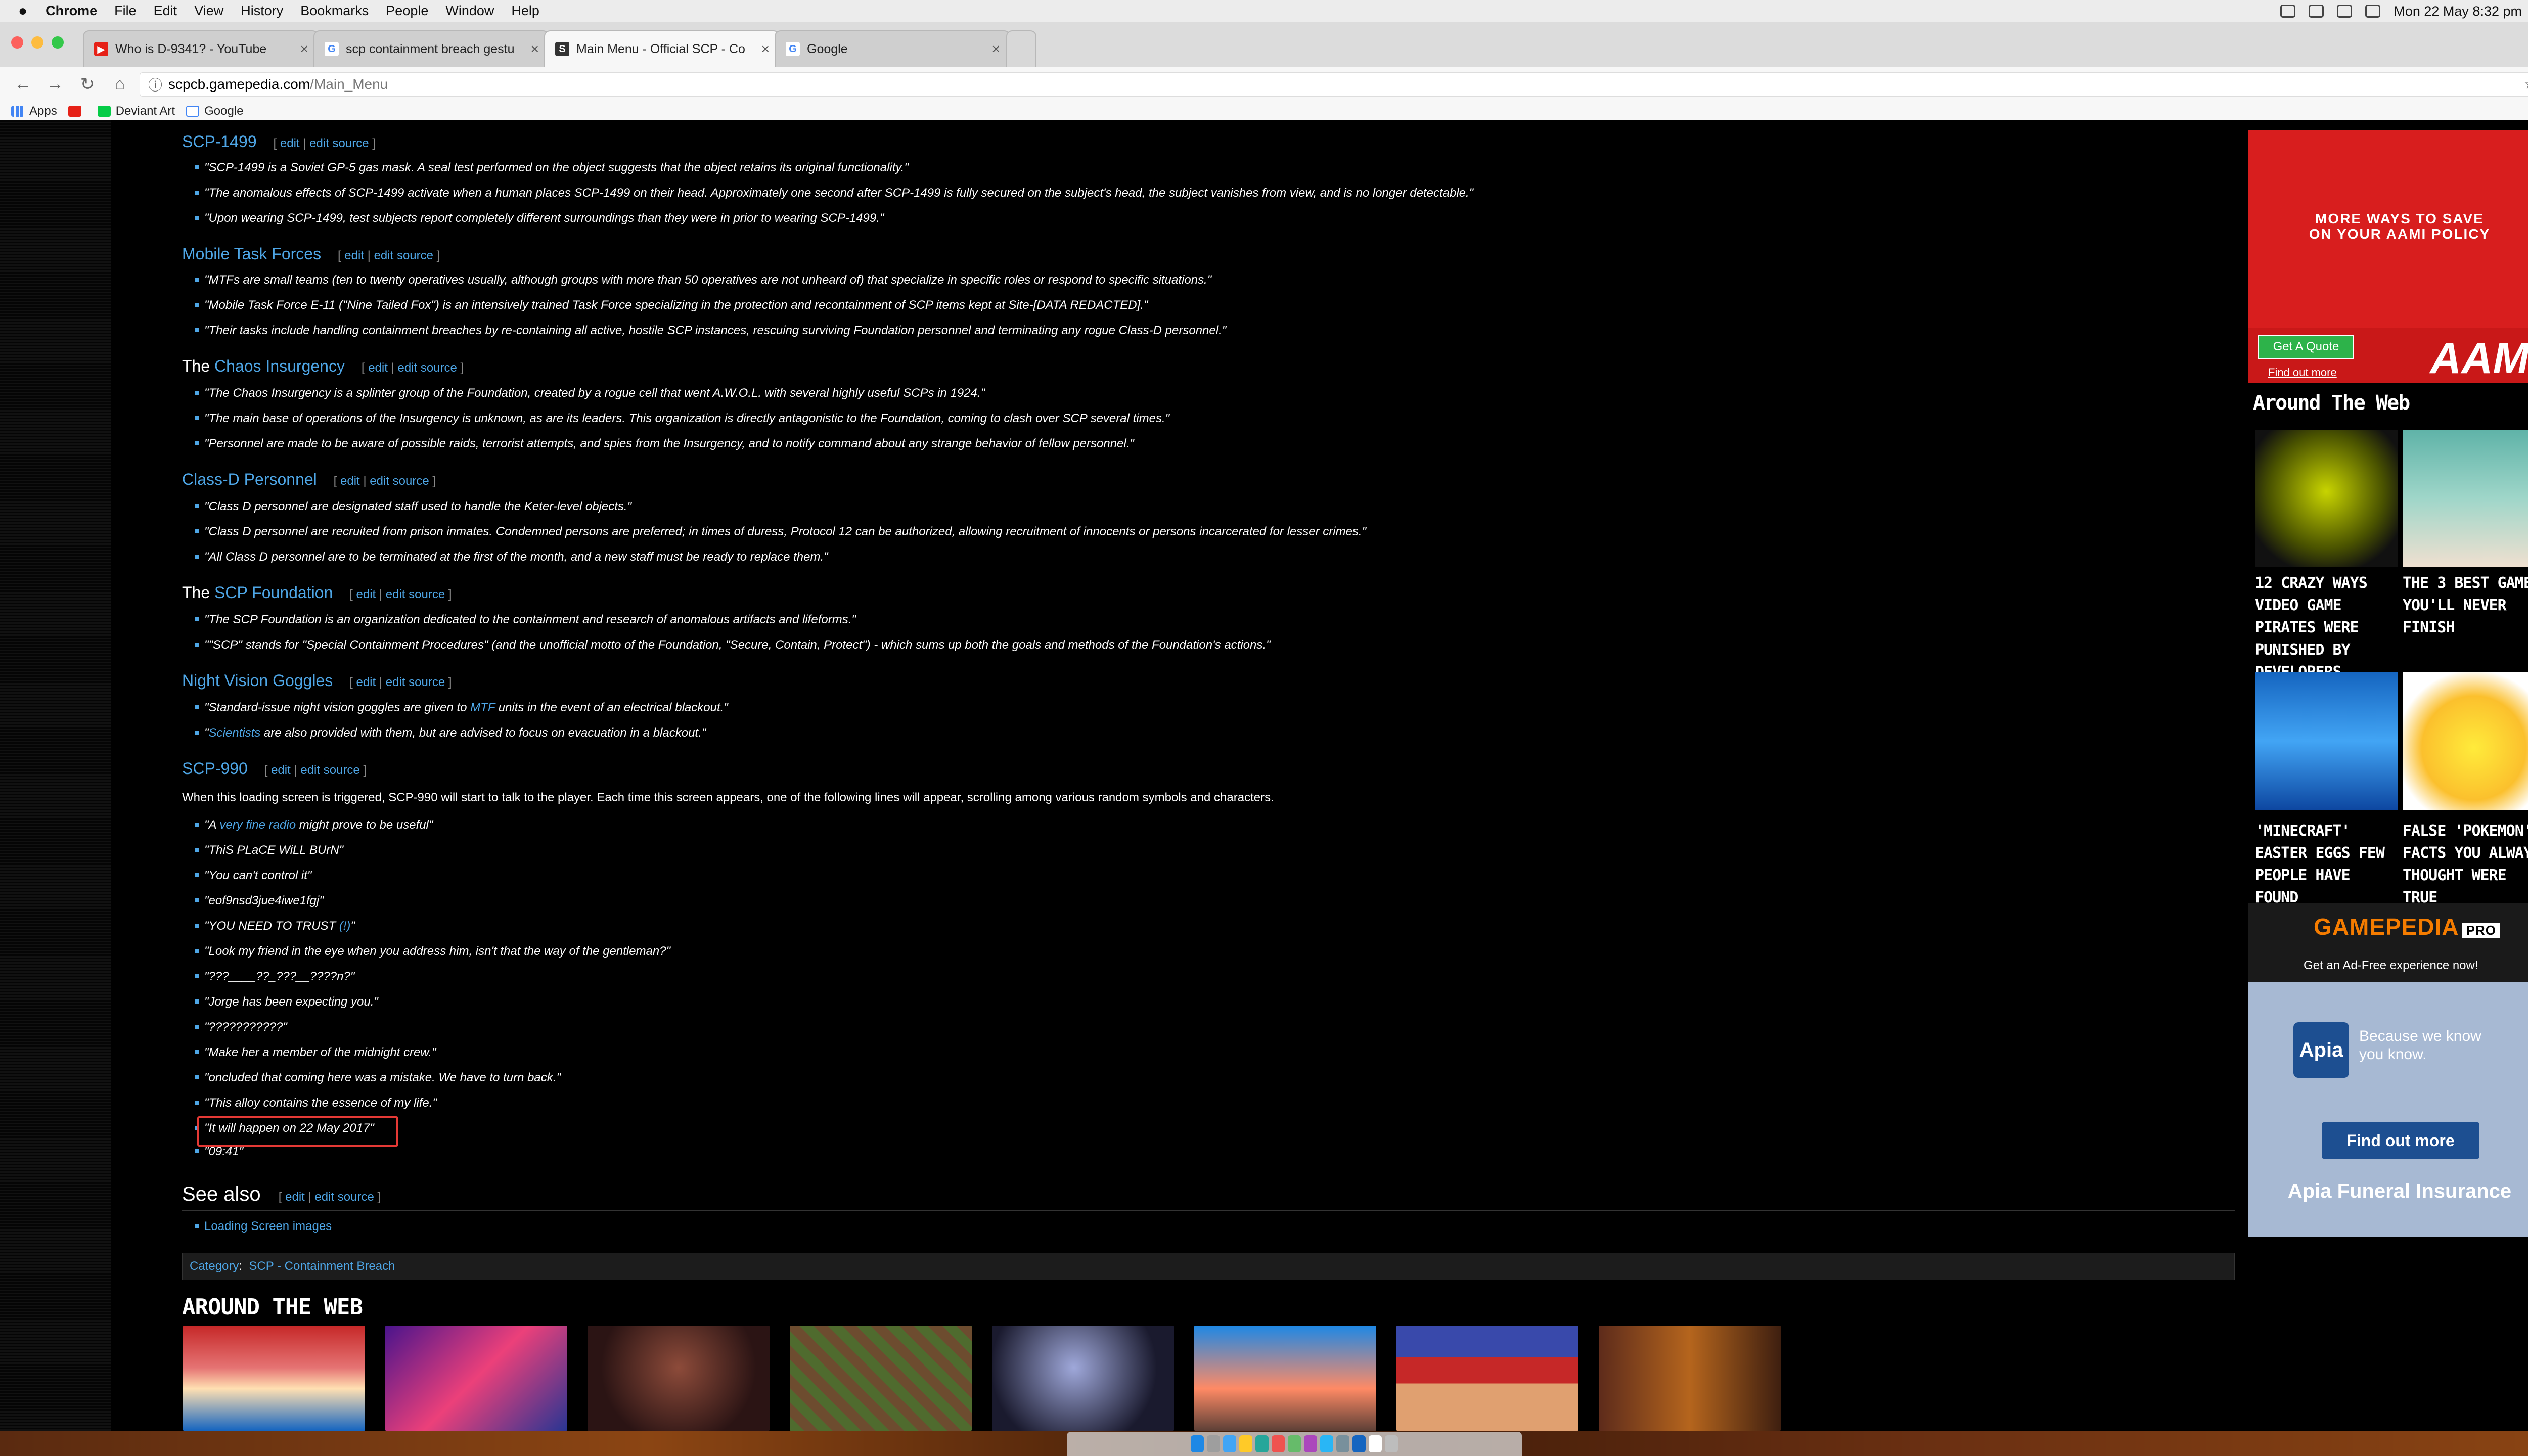 The width and height of the screenshot is (2528, 1456). I want to click on apple-menu-icon: ●, so click(23, 11).